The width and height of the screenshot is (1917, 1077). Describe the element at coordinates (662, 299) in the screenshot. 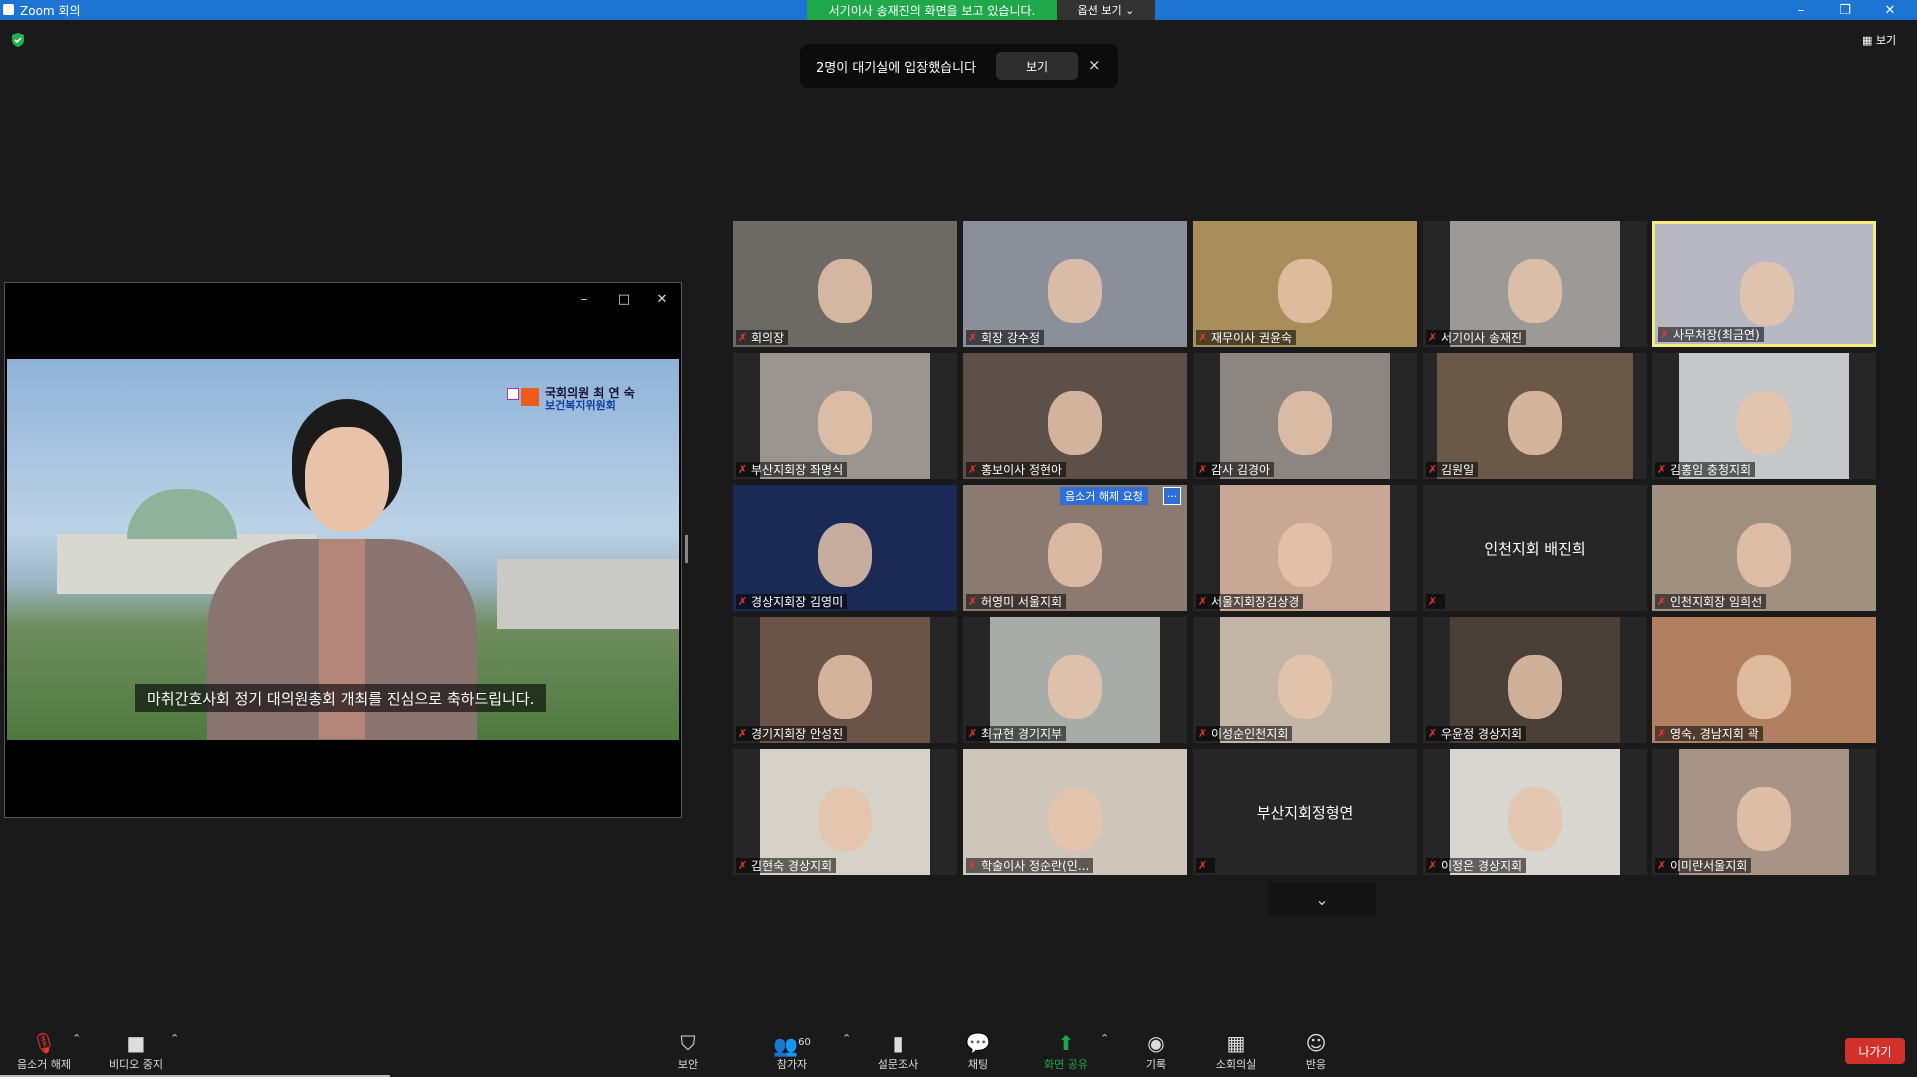

I see `share-close-button: ✕` at that location.